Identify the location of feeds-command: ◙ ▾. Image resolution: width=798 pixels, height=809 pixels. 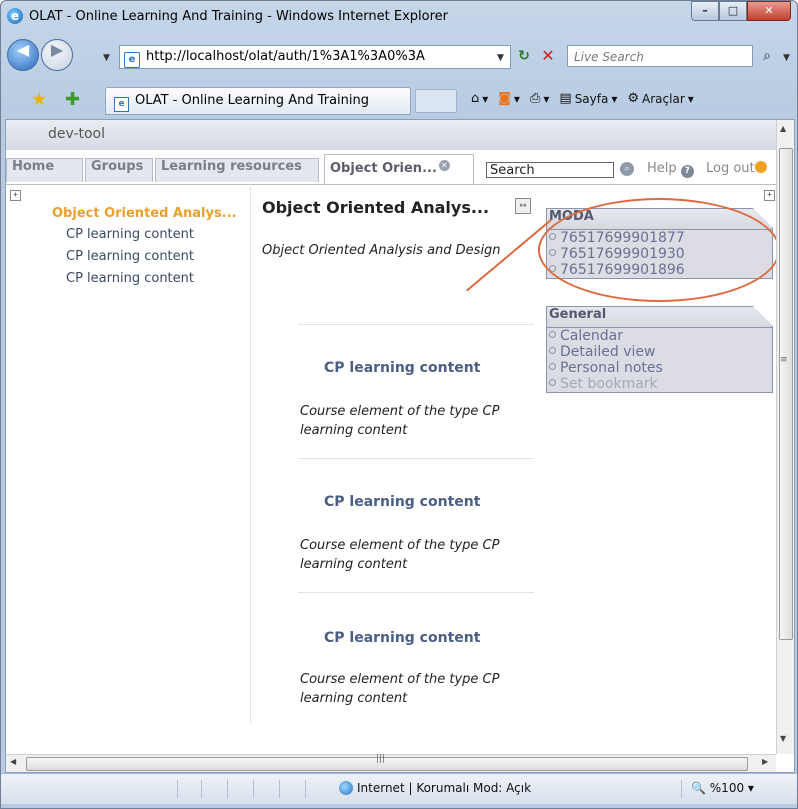
(509, 98).